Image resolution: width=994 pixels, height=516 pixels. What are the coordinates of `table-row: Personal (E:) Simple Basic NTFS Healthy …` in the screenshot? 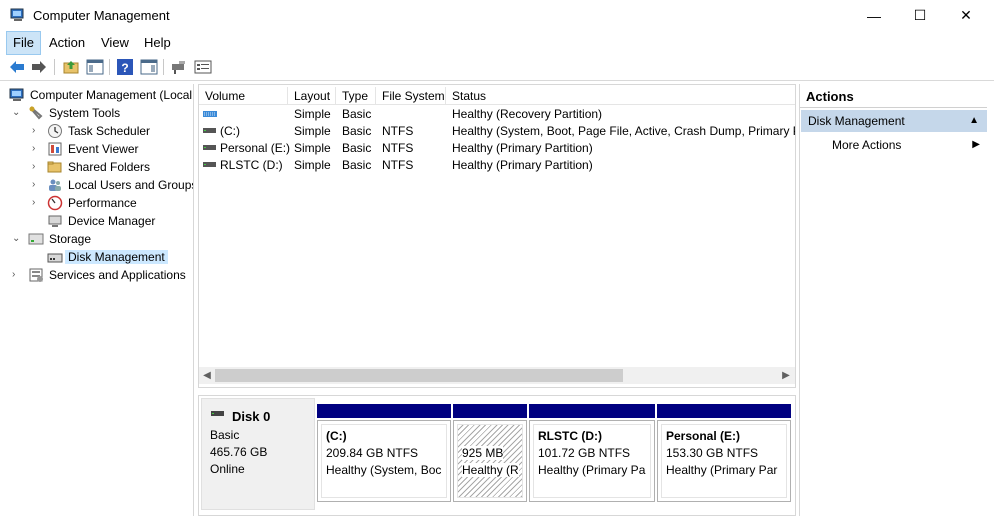 It's located at (497, 148).